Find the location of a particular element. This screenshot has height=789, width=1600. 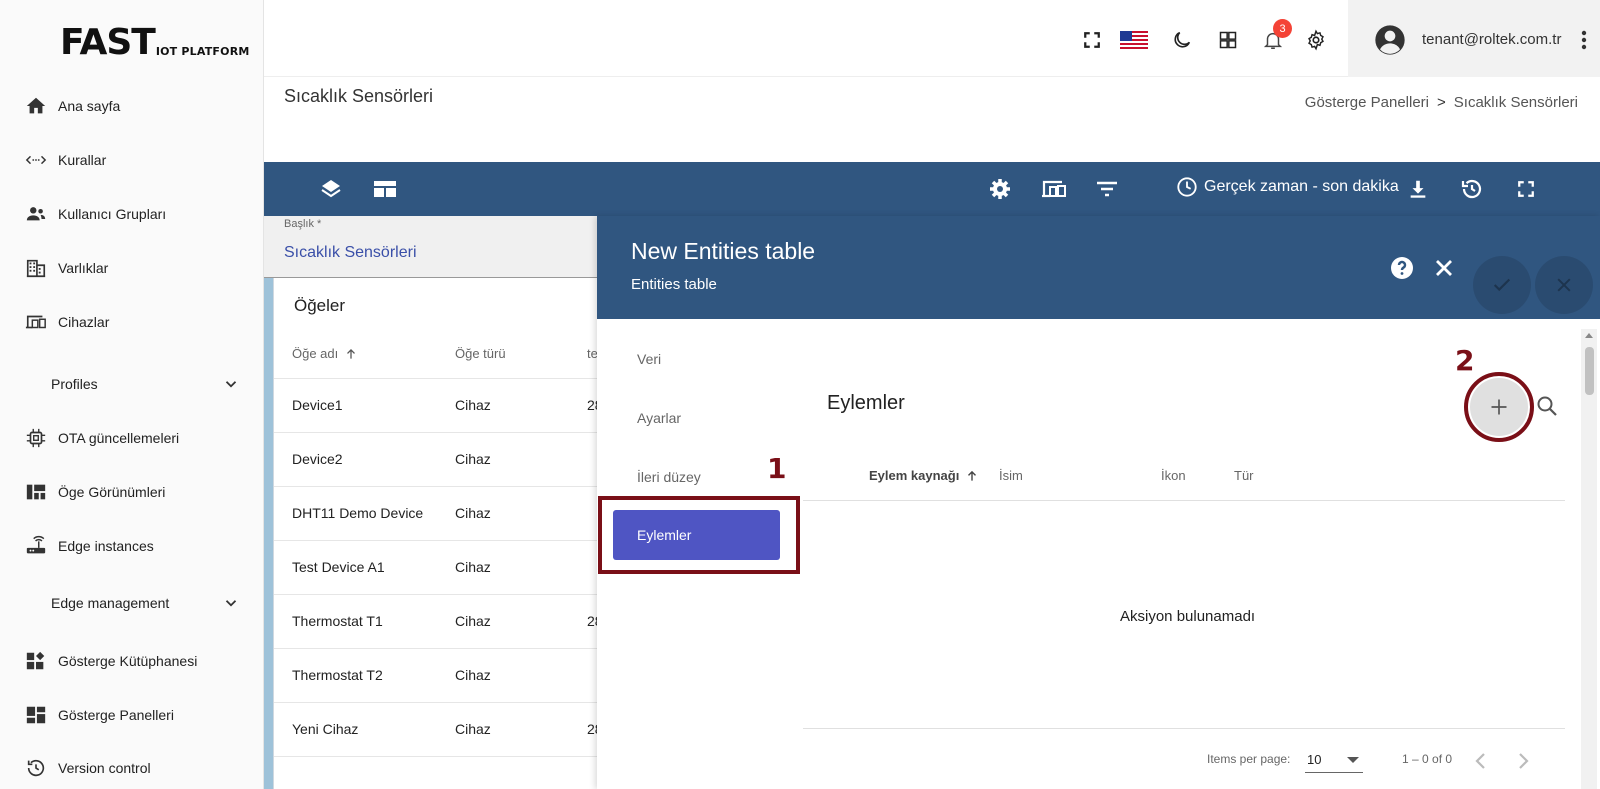

sidebar-item-edge-instances: Edge instances is located at coordinates (131, 546).